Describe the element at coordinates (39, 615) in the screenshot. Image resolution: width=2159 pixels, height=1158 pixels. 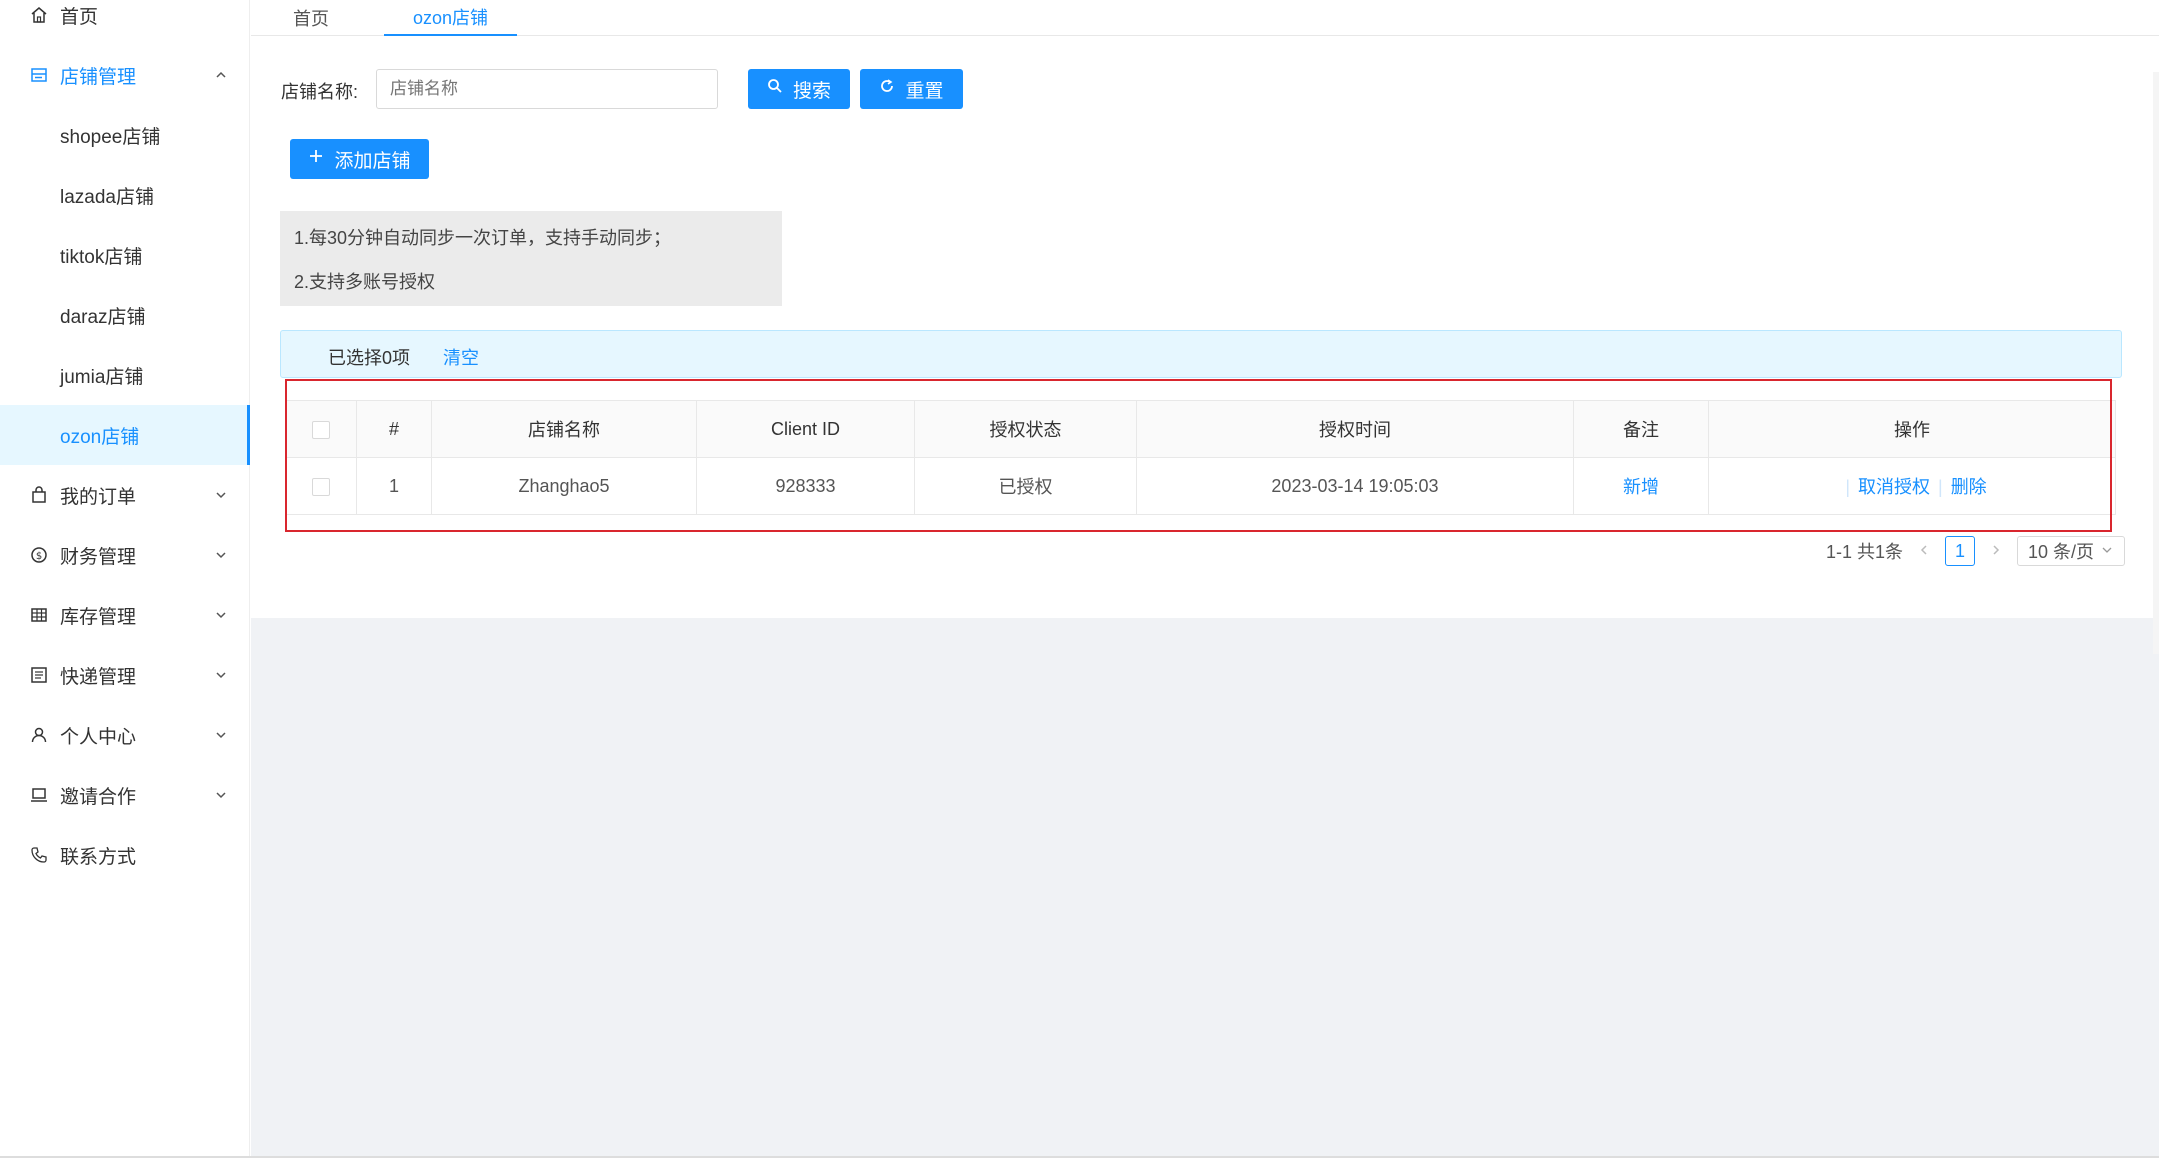
I see `table-icon` at that location.